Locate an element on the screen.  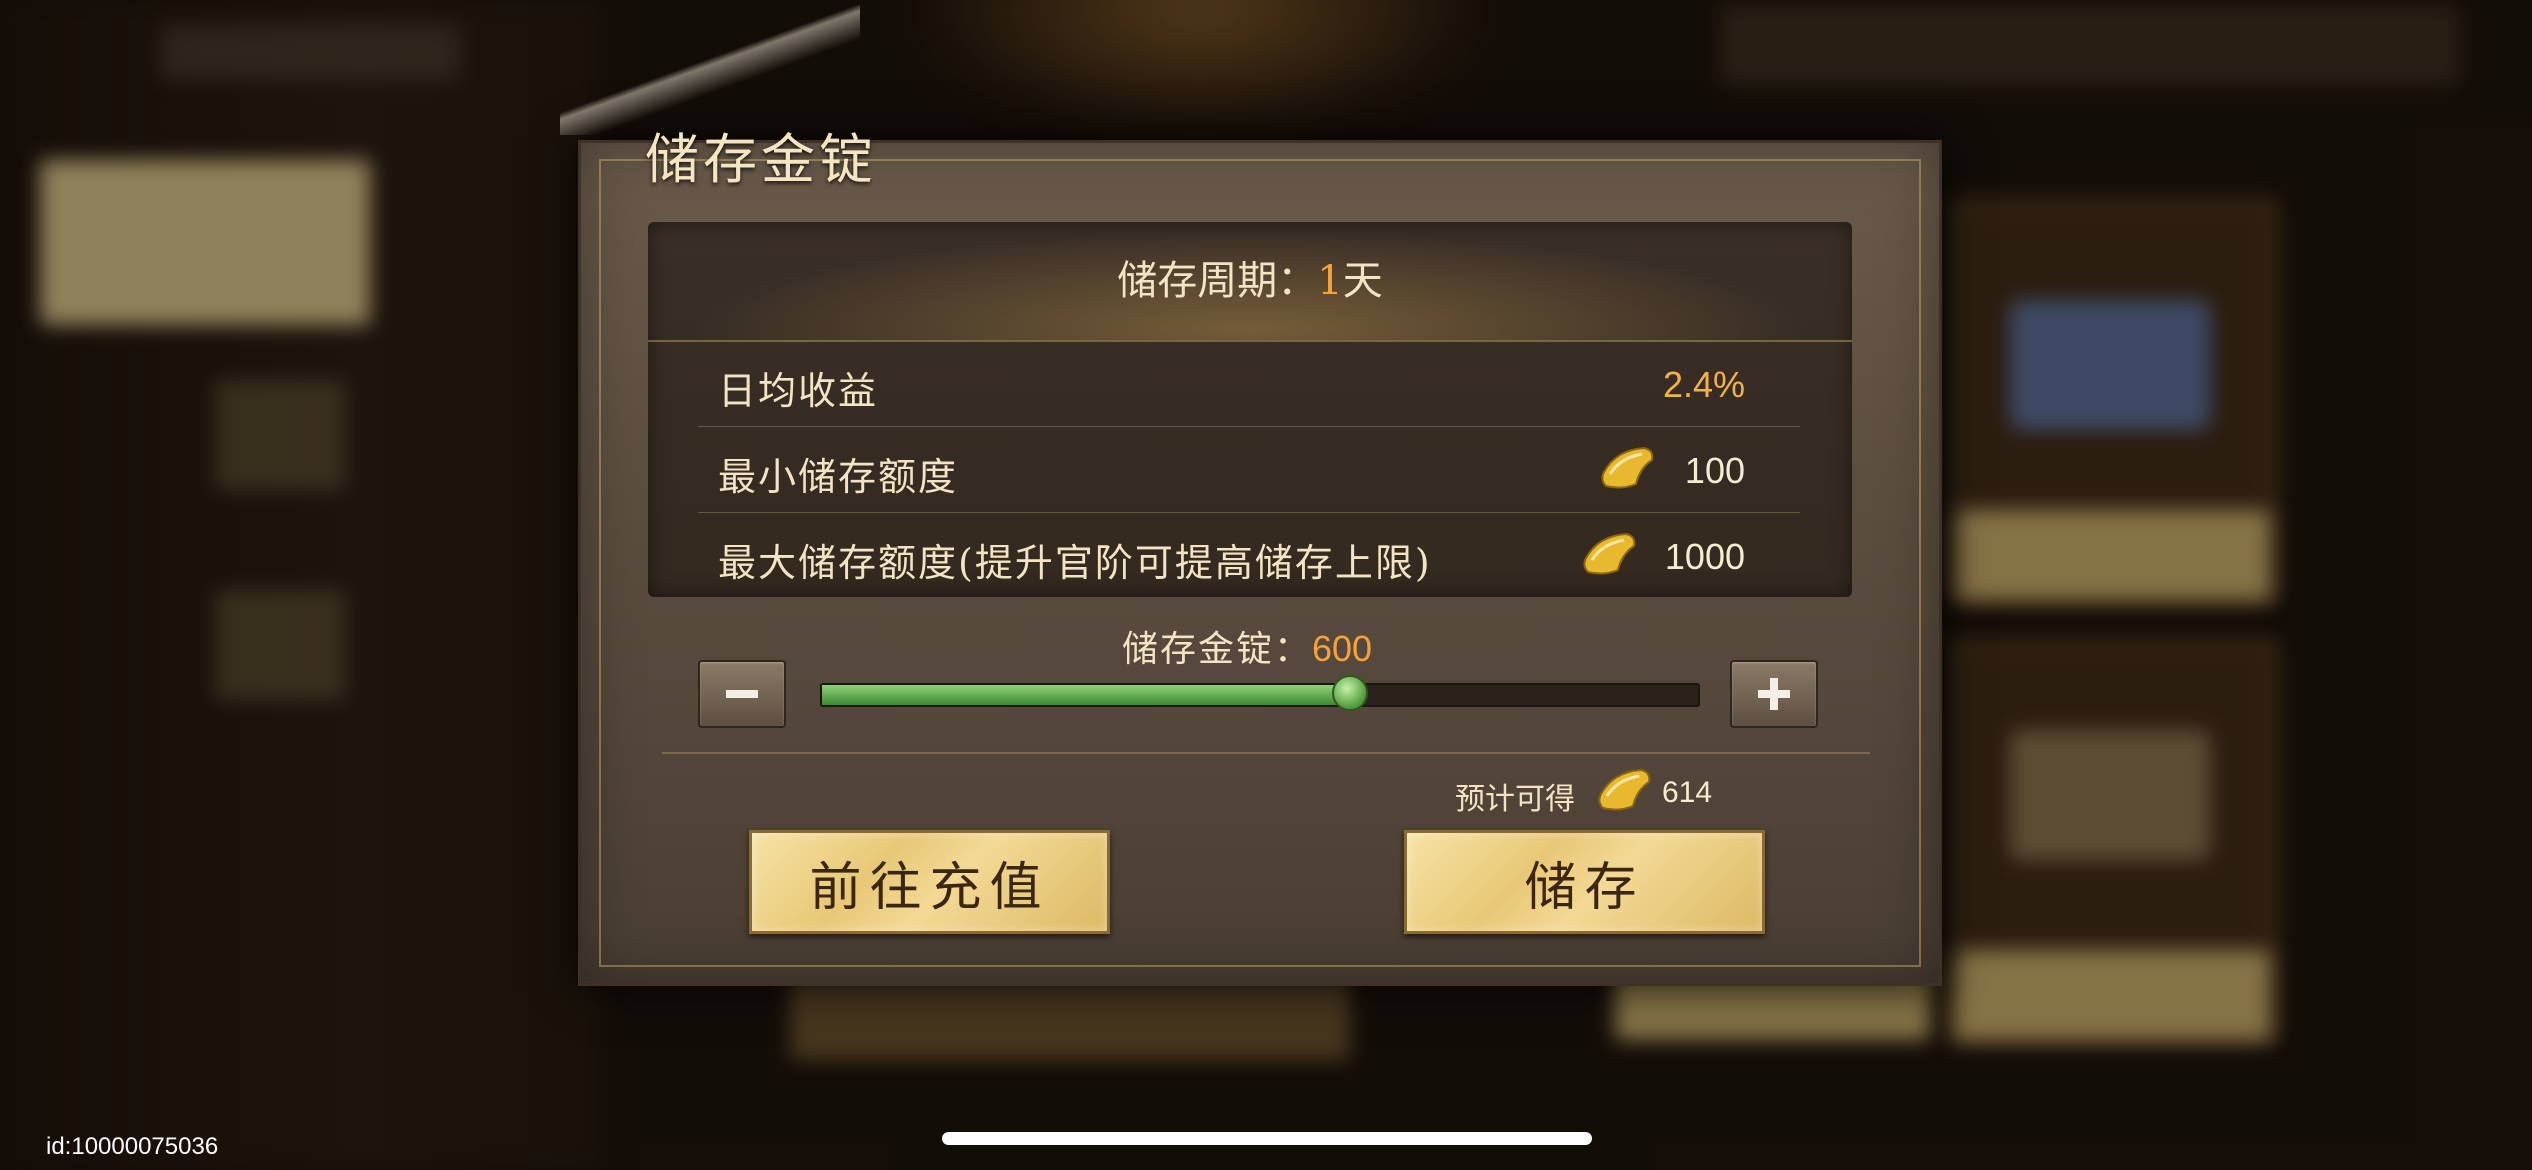
home-indicator is located at coordinates (1267, 1138).